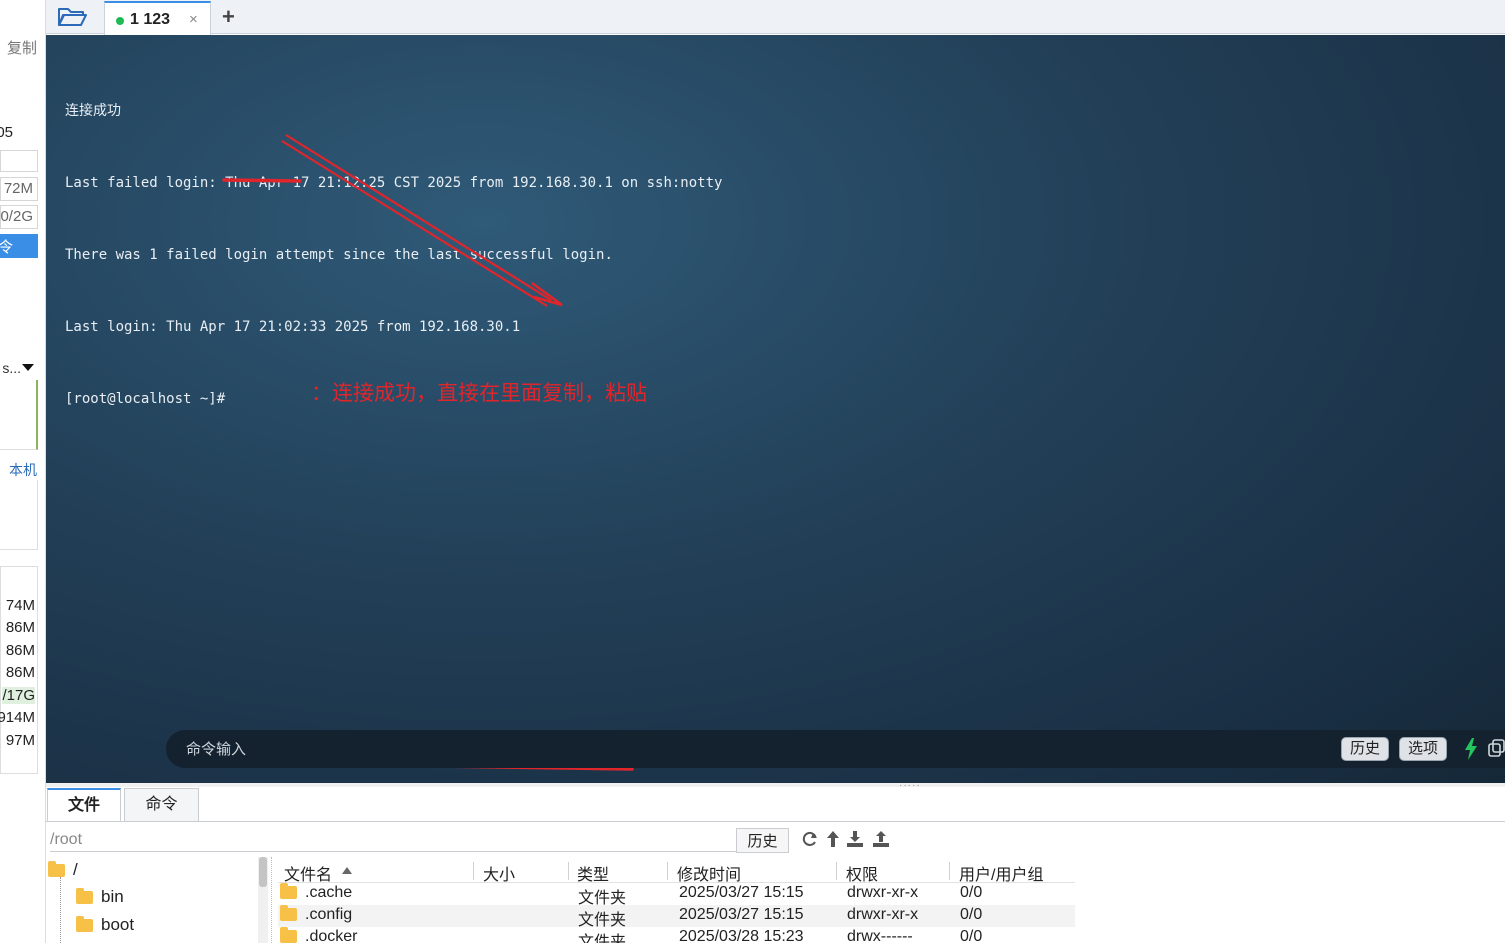  What do you see at coordinates (150, 19) in the screenshot?
I see `session-tab-label: 1 123` at bounding box center [150, 19].